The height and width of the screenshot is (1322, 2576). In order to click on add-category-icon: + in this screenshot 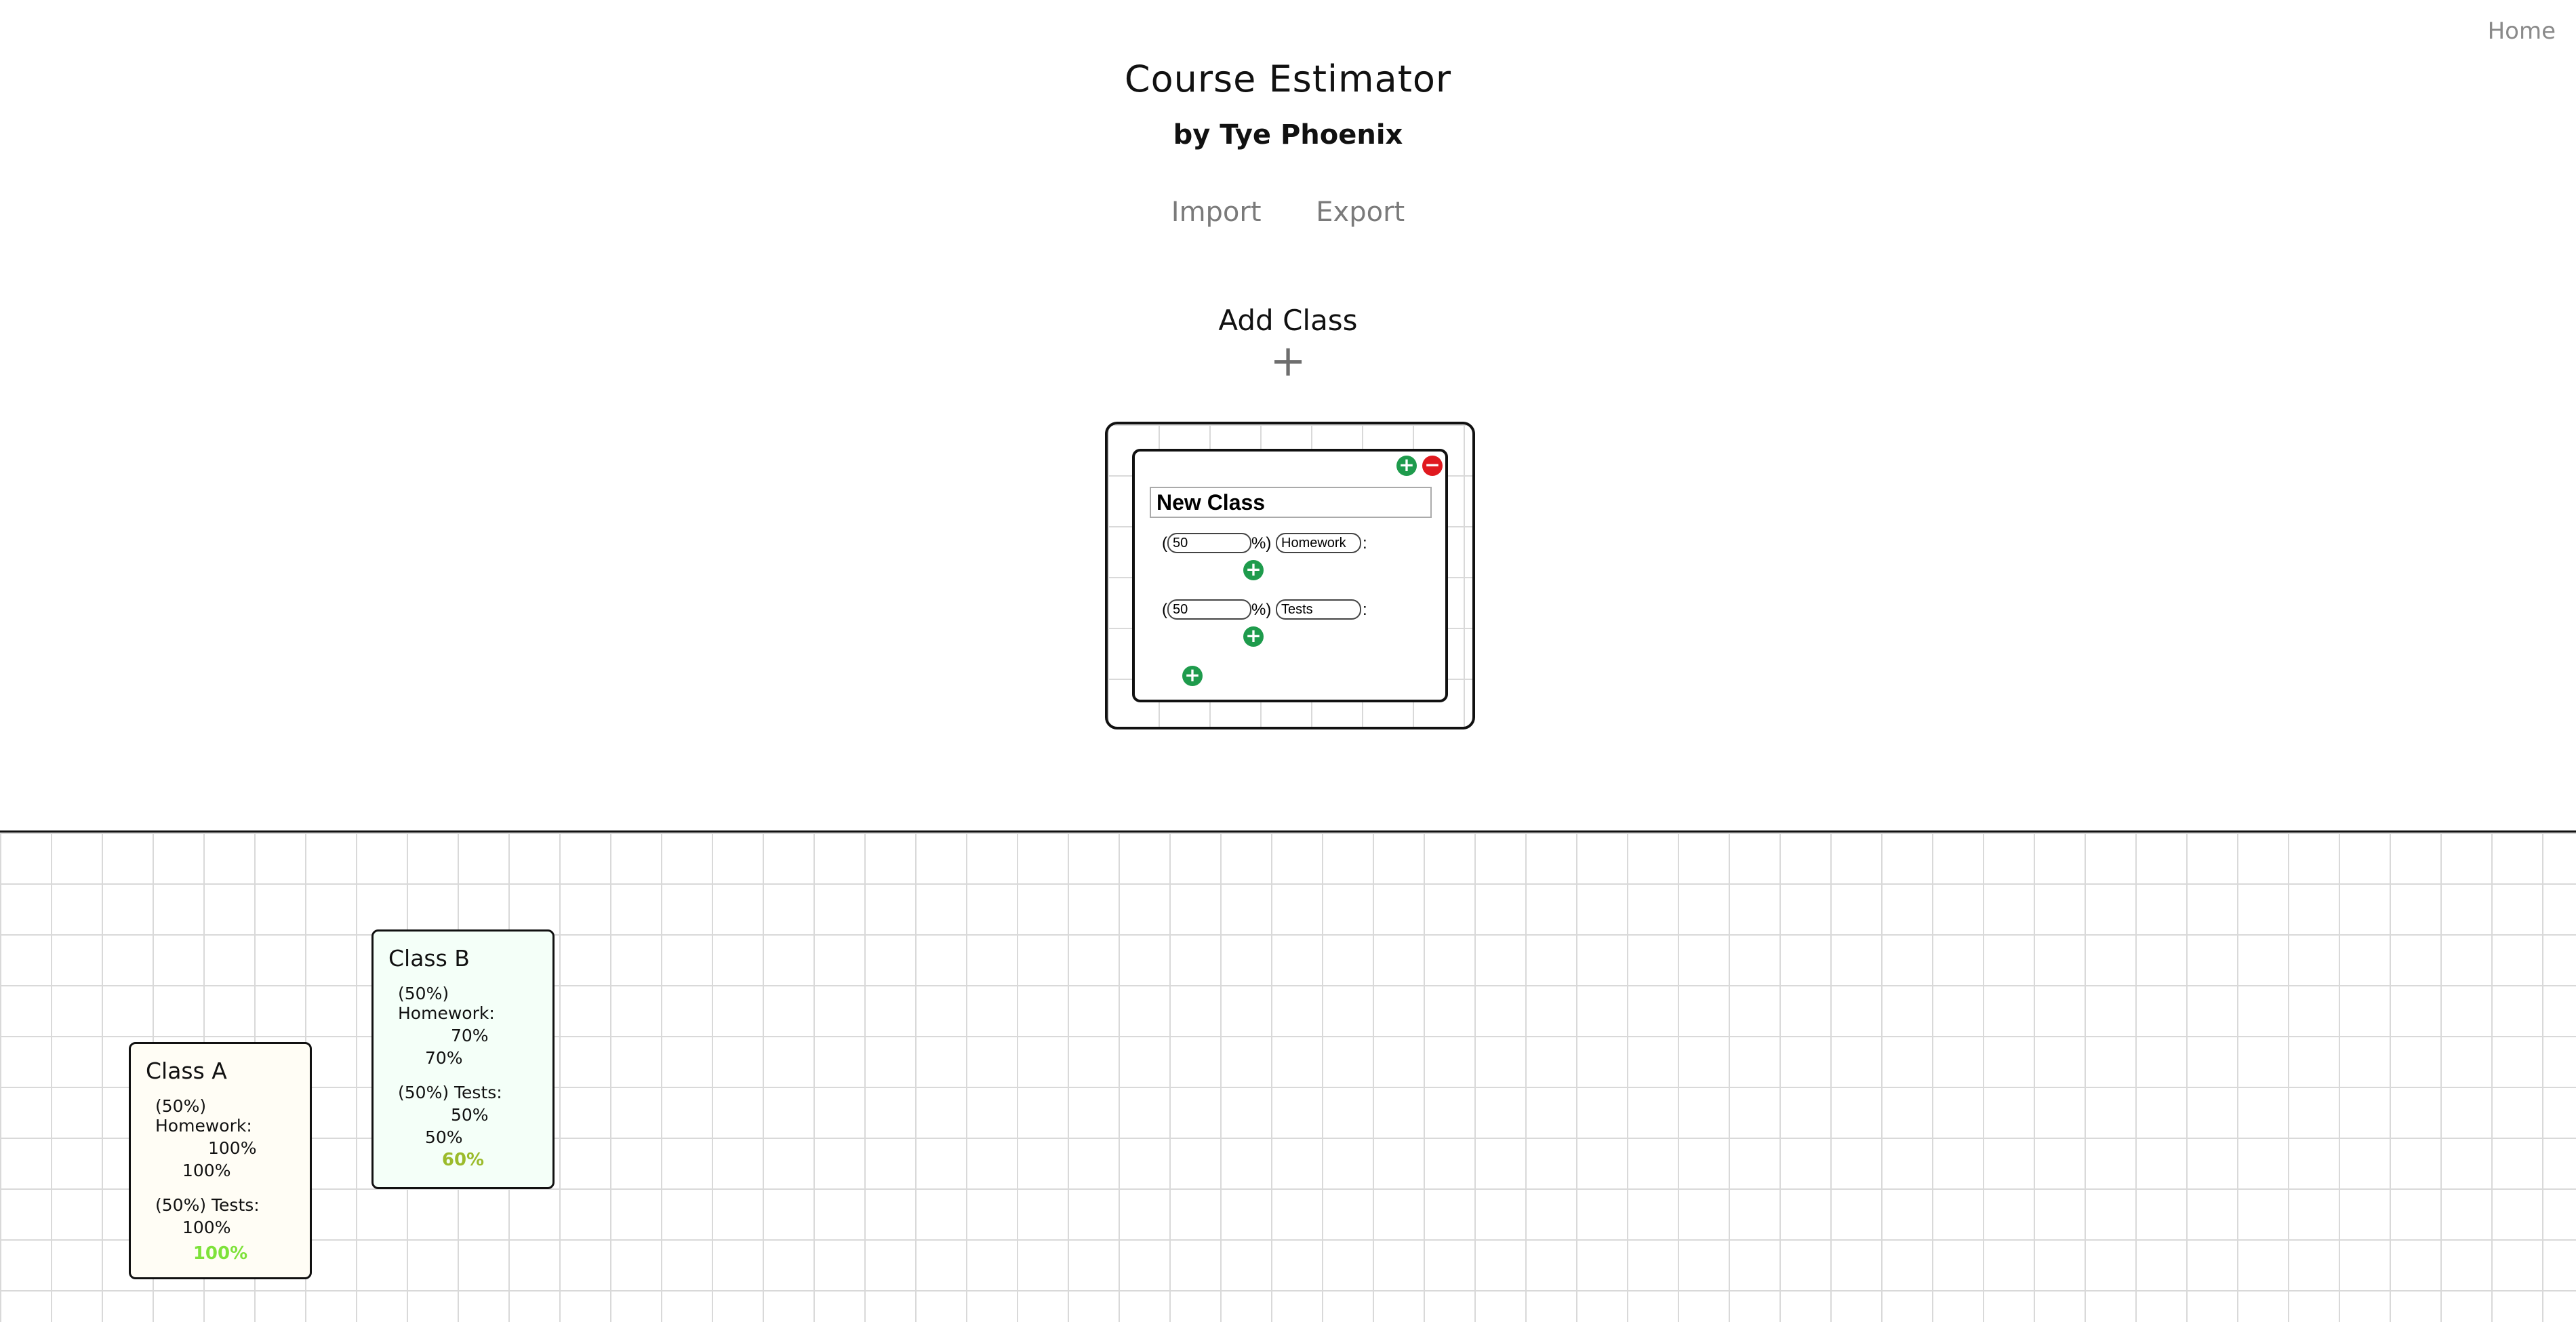, I will do `click(1406, 466)`.